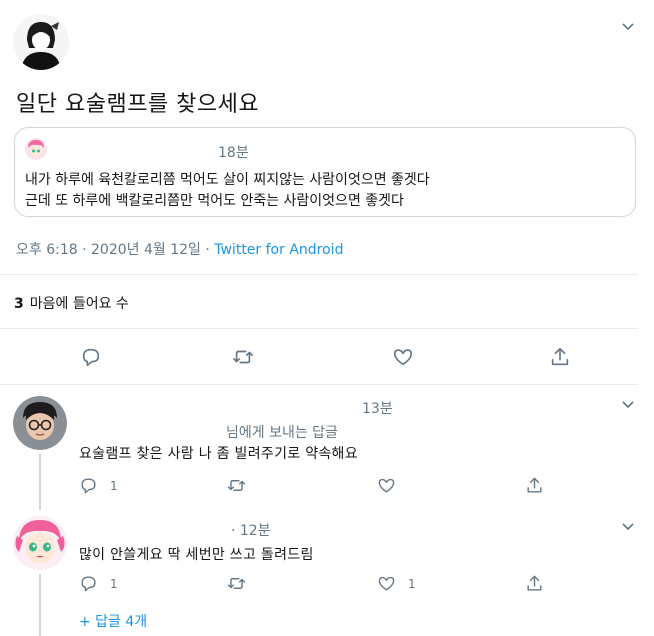 The height and width of the screenshot is (636, 654). I want to click on author-avatar, so click(41, 42).